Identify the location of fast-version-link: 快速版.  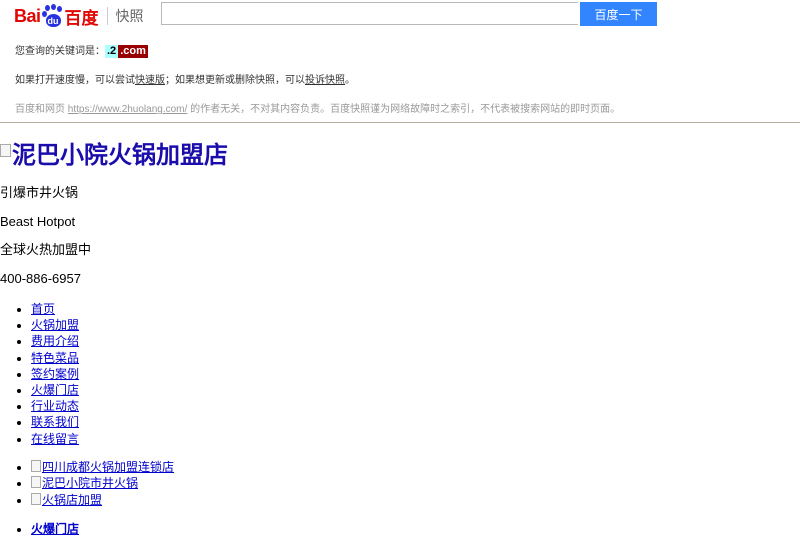
(150, 80).